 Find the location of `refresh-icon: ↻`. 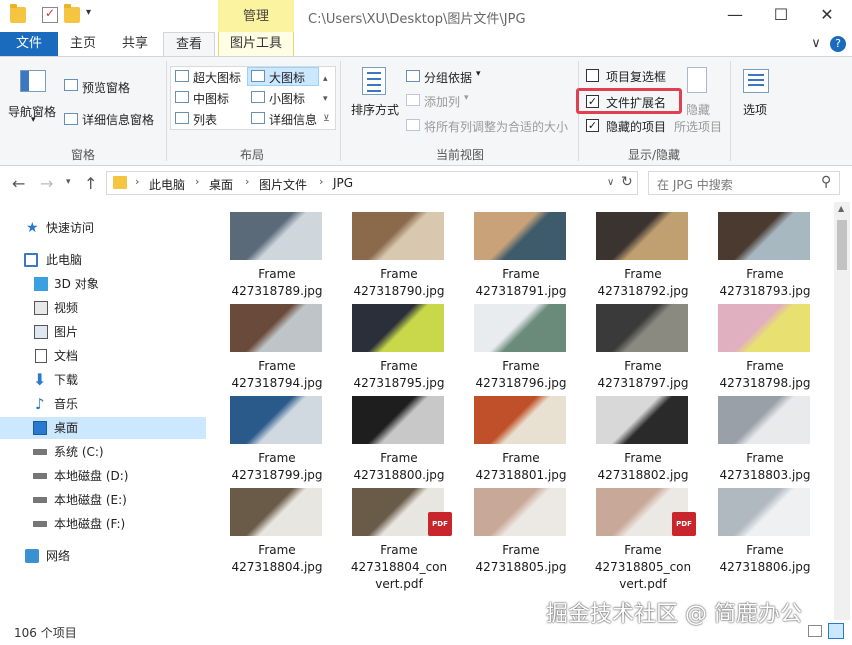

refresh-icon: ↻ is located at coordinates (627, 182).